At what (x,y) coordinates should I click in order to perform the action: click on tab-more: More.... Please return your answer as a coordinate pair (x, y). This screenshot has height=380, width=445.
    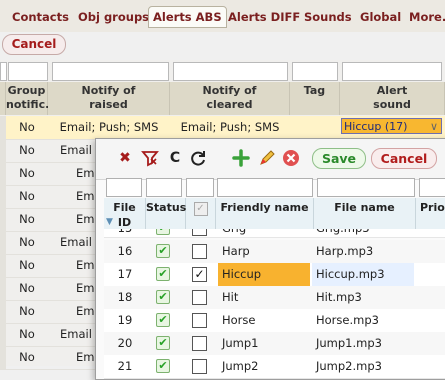
    Looking at the image, I should click on (427, 17).